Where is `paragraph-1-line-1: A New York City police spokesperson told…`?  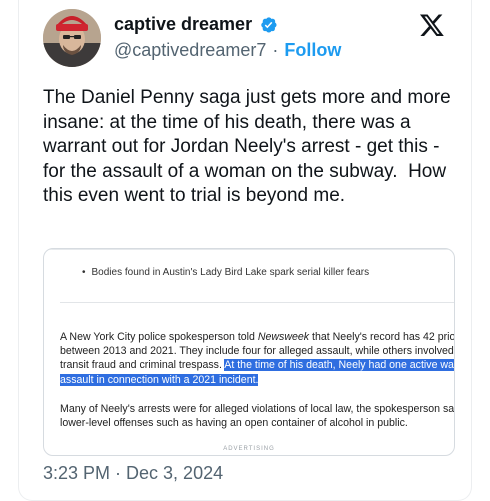 paragraph-1-line-1: A New York City police spokesperson told… is located at coordinates (257, 337).